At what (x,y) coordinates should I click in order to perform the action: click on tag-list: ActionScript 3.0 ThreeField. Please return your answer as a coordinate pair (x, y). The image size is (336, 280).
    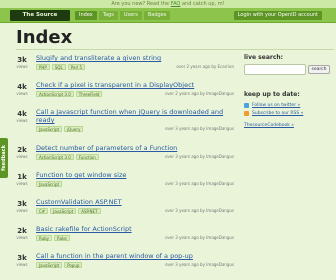
    Looking at the image, I should click on (69, 94).